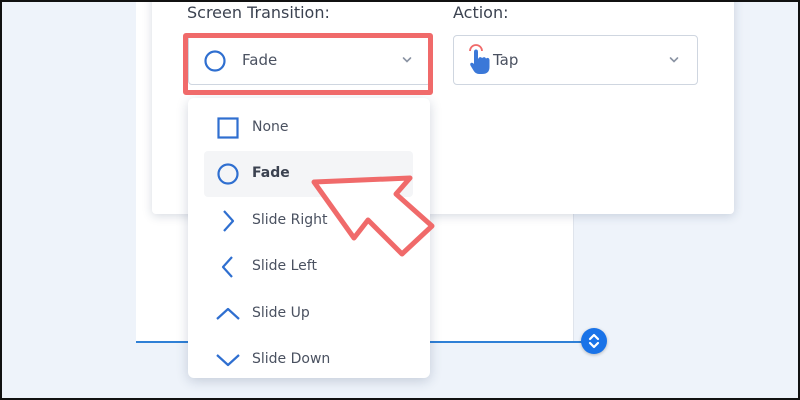 The width and height of the screenshot is (800, 400). I want to click on transition-highlight-box, so click(308, 64).